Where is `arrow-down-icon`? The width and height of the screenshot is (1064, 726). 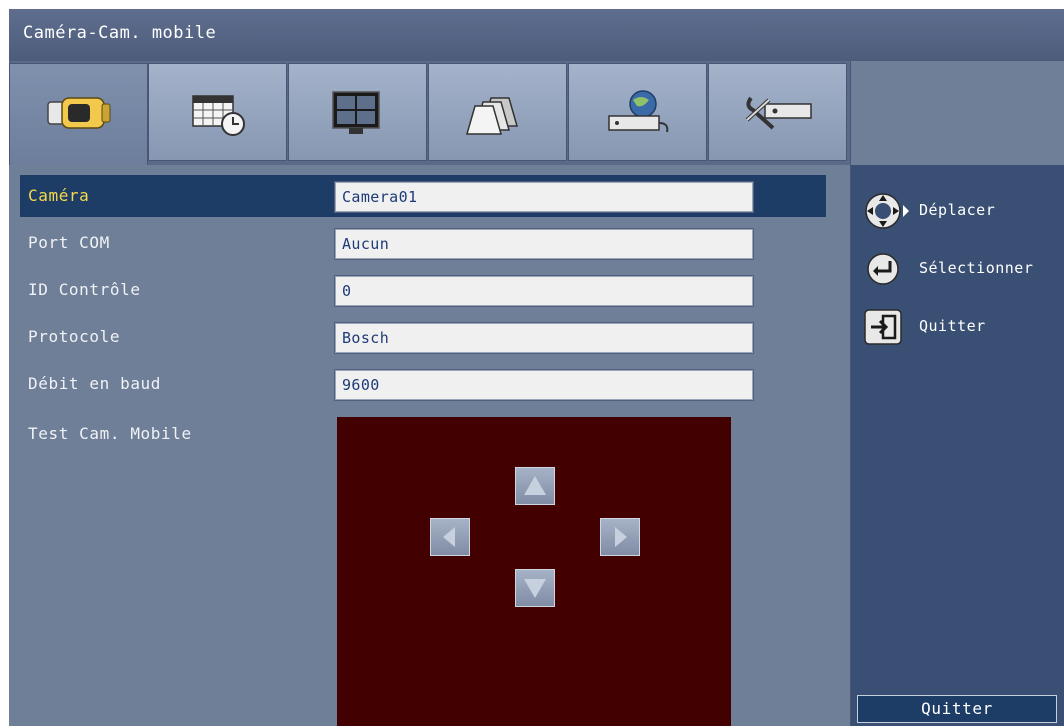
arrow-down-icon is located at coordinates (535, 588).